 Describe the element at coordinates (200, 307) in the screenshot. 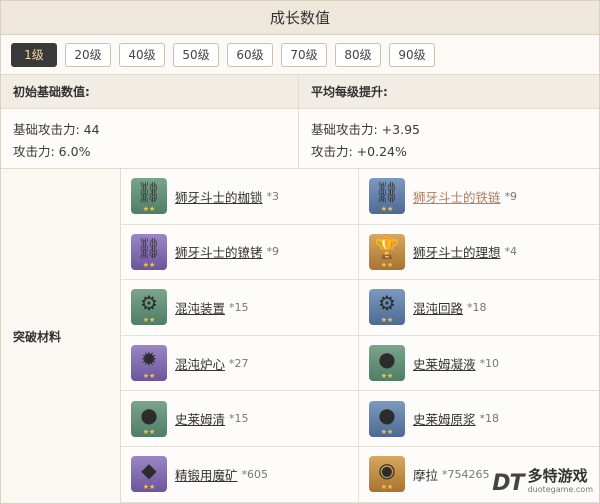

I see `material-name-link: 混沌装置` at that location.